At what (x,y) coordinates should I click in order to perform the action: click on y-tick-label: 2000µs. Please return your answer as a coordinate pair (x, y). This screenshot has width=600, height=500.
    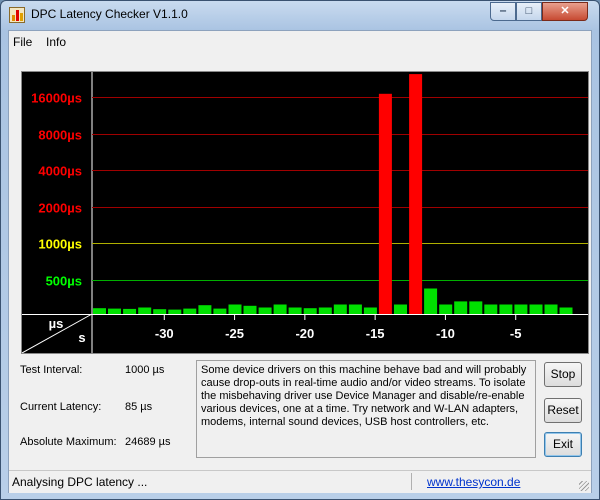
    Looking at the image, I should click on (60, 208).